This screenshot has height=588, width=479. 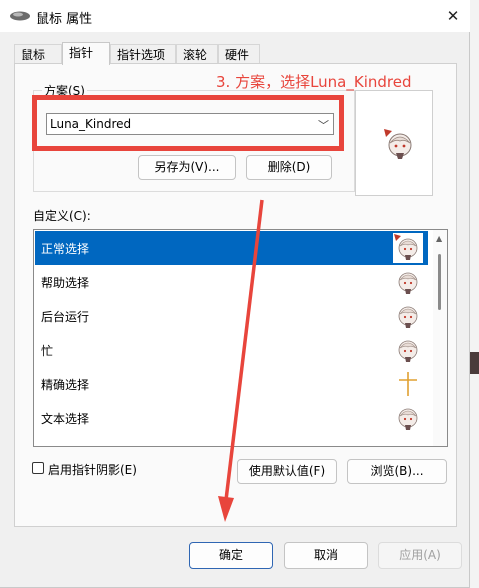 I want to click on annotation-arrow-icon, so click(x=241, y=360).